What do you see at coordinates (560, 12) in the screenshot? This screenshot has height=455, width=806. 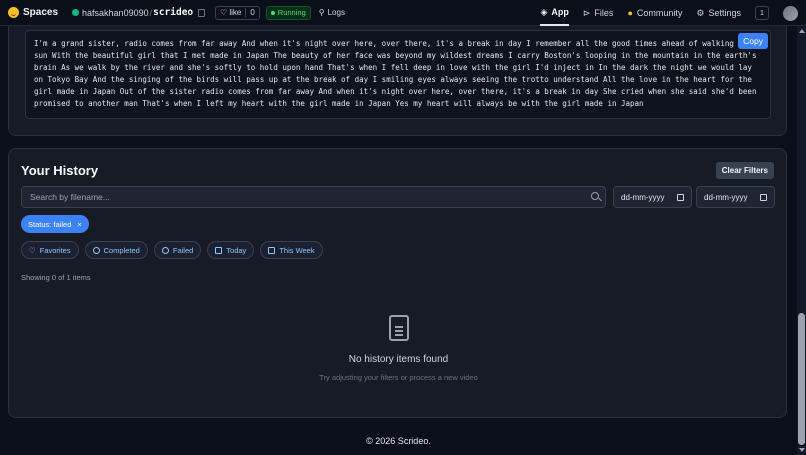 I see `tab-app-label: App` at bounding box center [560, 12].